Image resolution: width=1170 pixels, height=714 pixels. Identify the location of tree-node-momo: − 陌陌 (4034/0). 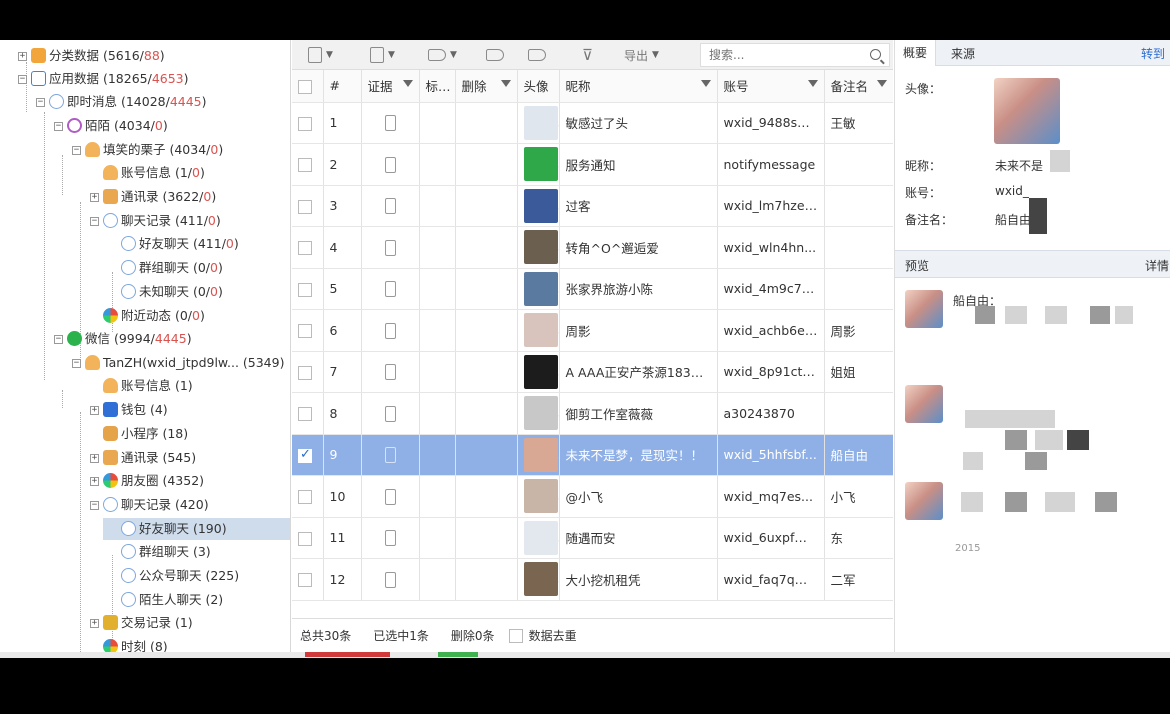
(111, 126).